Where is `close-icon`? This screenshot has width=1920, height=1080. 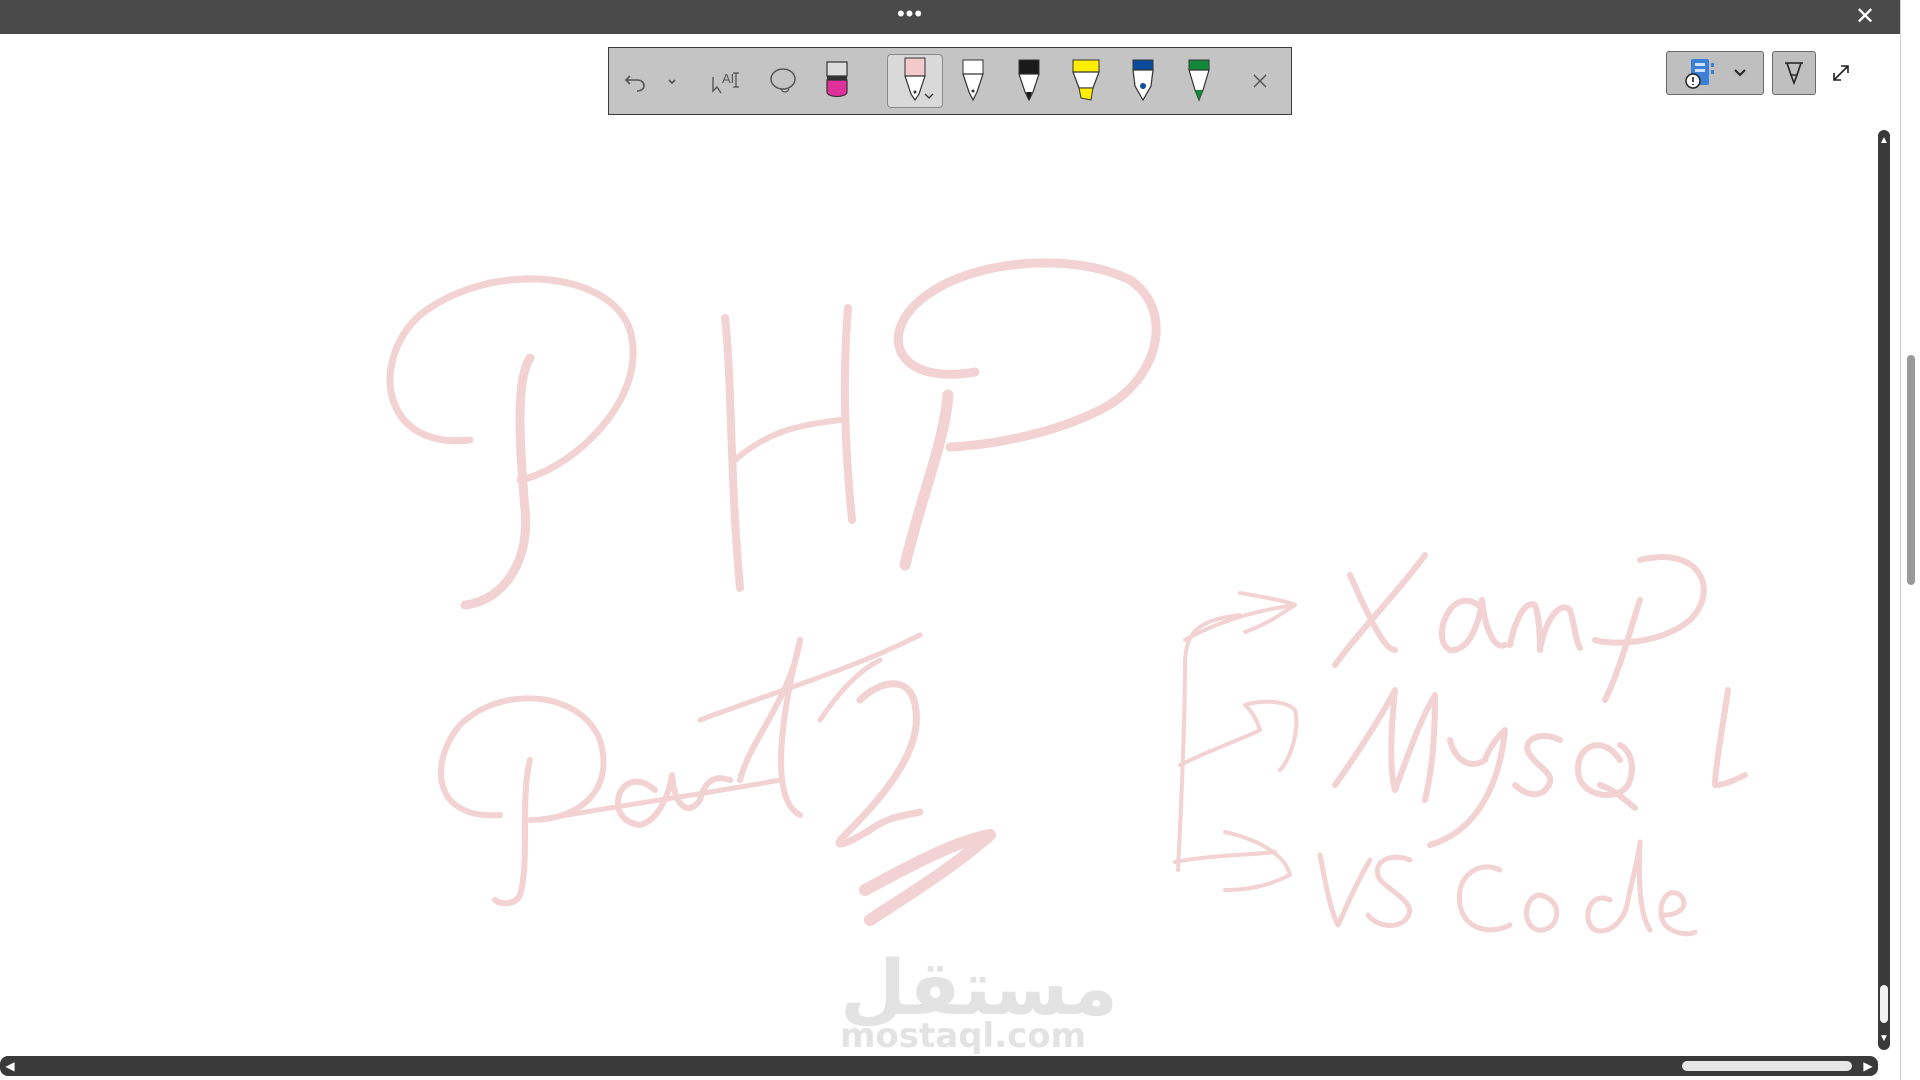 close-icon is located at coordinates (1260, 81).